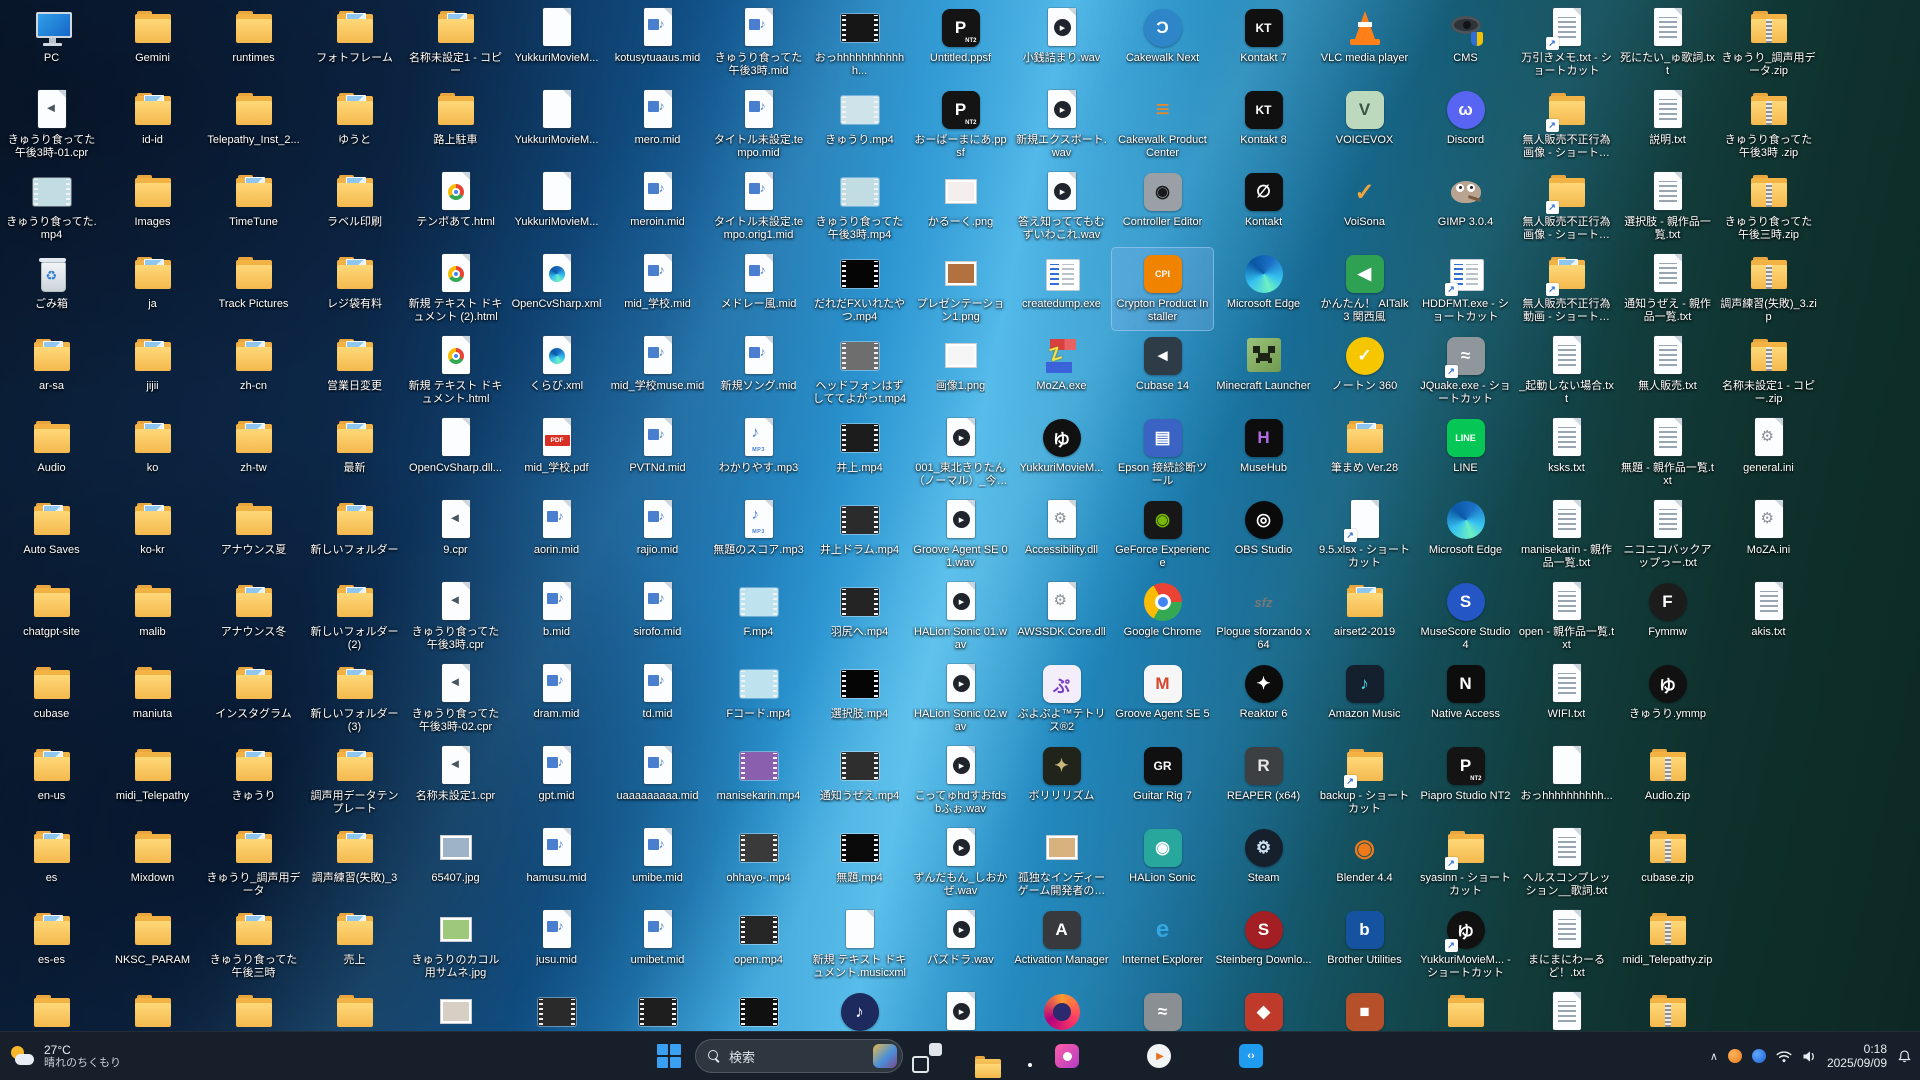  I want to click on desktop-icon: 調声練習(失敗)_3.zip, so click(1768, 289).